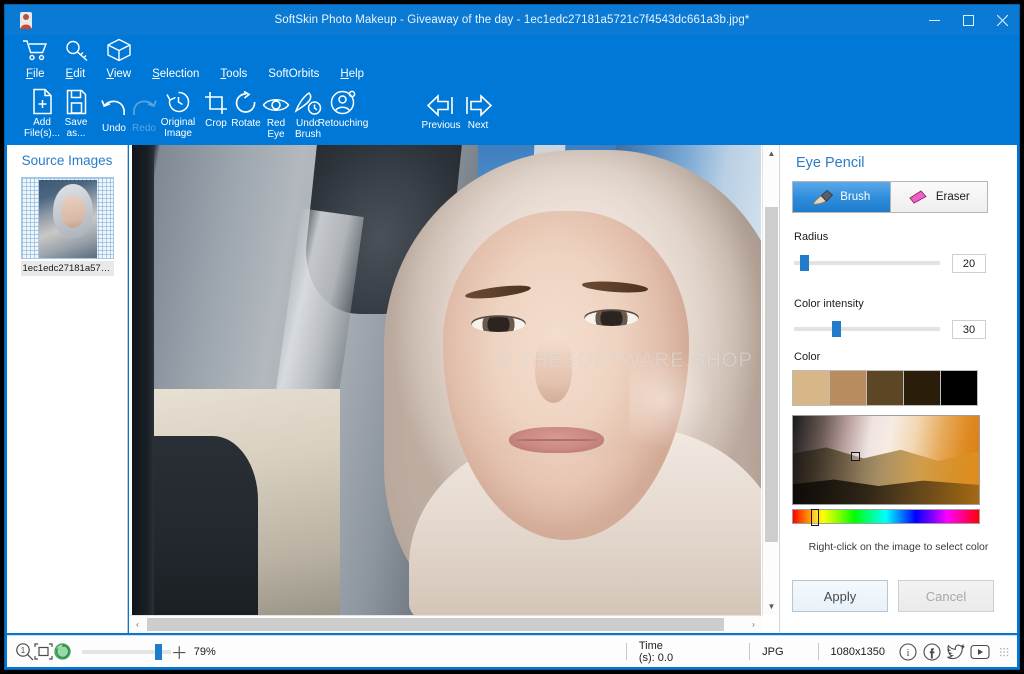 The width and height of the screenshot is (1024, 674). What do you see at coordinates (855, 197) in the screenshot?
I see `brush-mode-label: Brush` at bounding box center [855, 197].